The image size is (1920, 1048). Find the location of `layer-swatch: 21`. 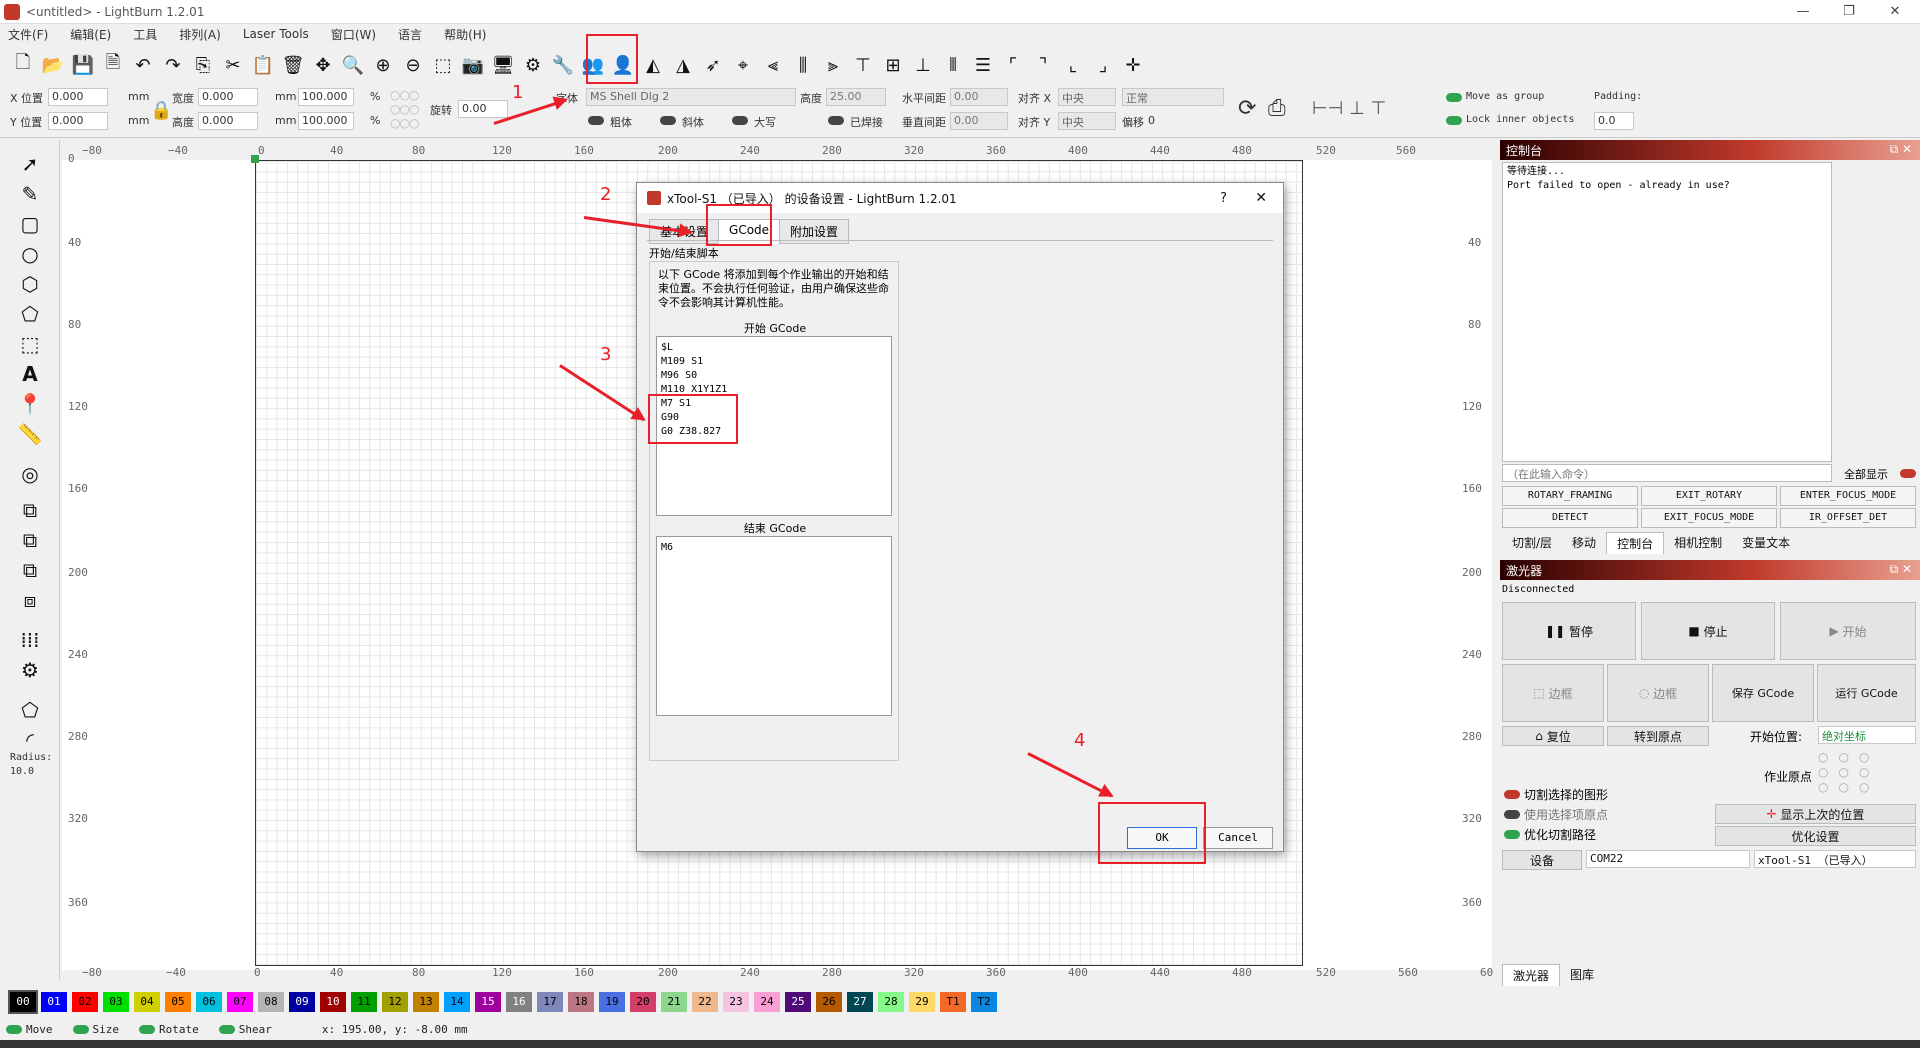

layer-swatch: 21 is located at coordinates (674, 1002).